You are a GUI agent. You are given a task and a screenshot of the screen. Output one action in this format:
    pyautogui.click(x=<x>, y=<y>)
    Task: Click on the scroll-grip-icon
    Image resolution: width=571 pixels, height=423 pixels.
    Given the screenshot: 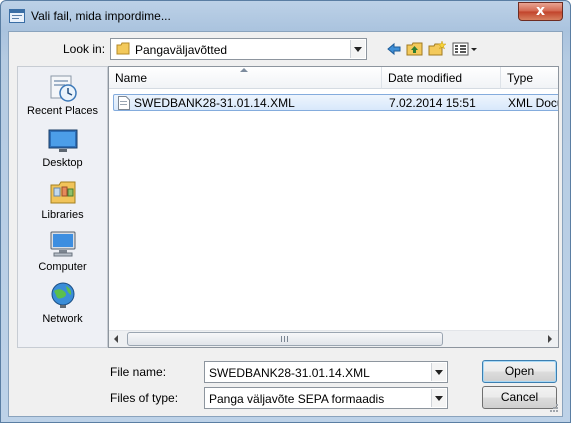 What is the action you would take?
    pyautogui.click(x=284, y=339)
    